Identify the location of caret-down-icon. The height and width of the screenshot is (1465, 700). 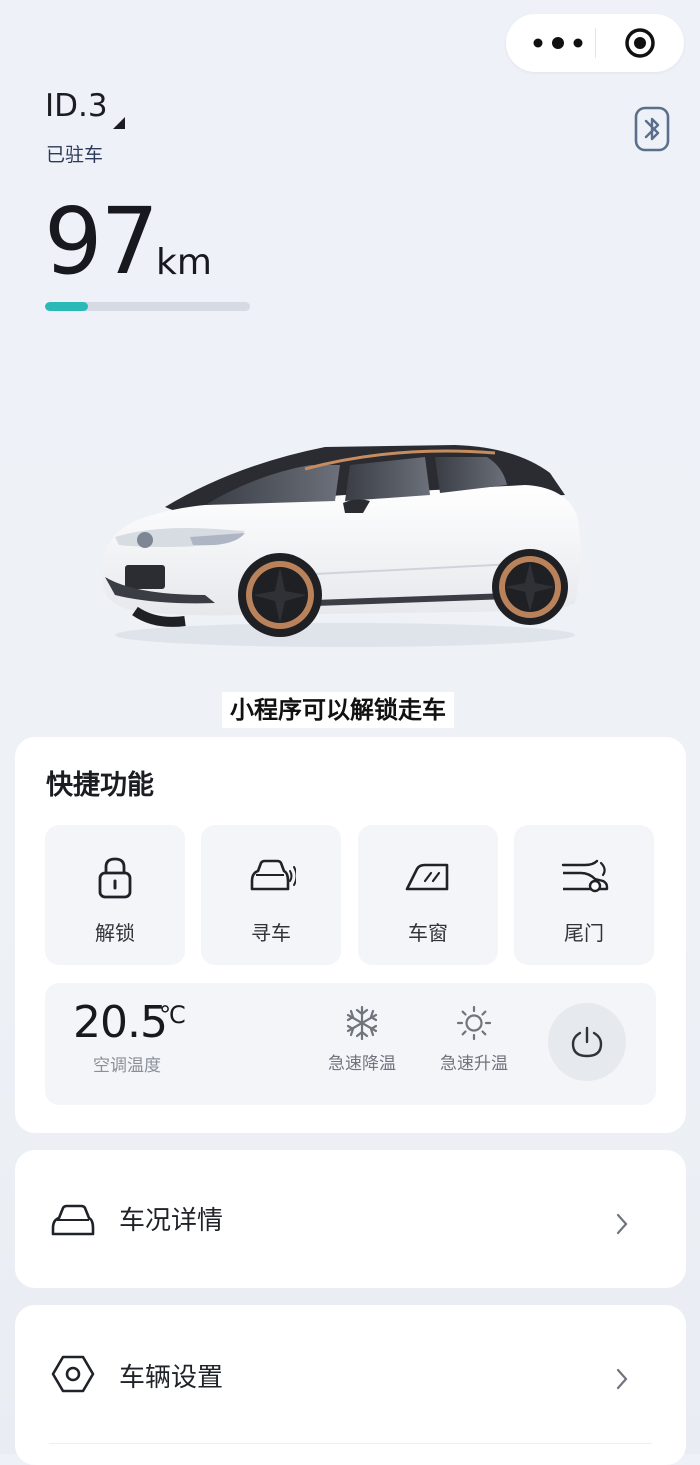
(119, 123).